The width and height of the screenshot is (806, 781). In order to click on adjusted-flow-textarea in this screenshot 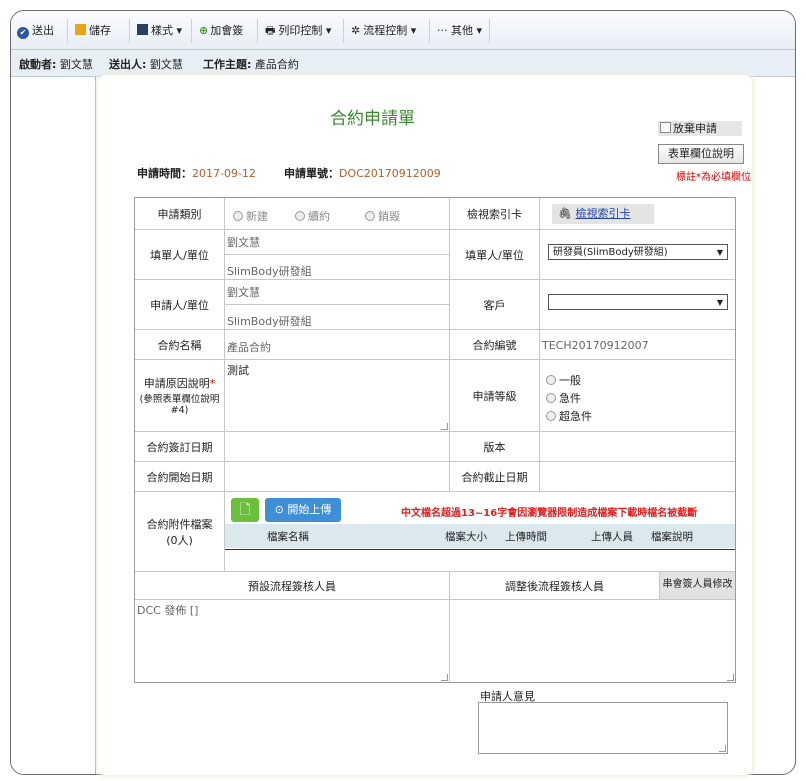, I will do `click(592, 641)`.